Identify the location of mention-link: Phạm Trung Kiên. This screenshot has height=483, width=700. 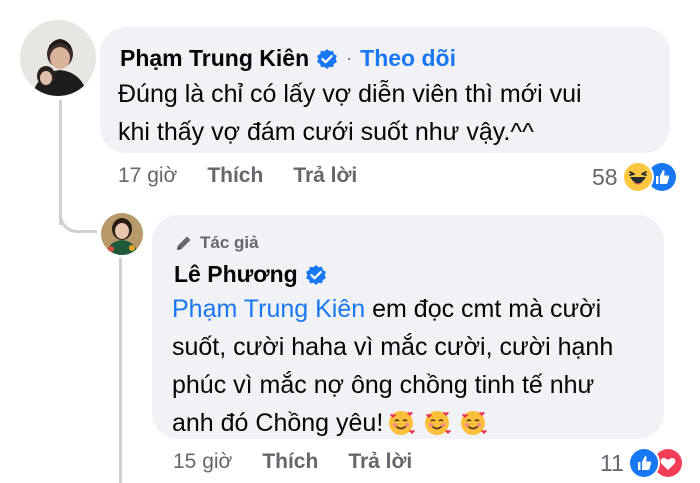
(268, 309).